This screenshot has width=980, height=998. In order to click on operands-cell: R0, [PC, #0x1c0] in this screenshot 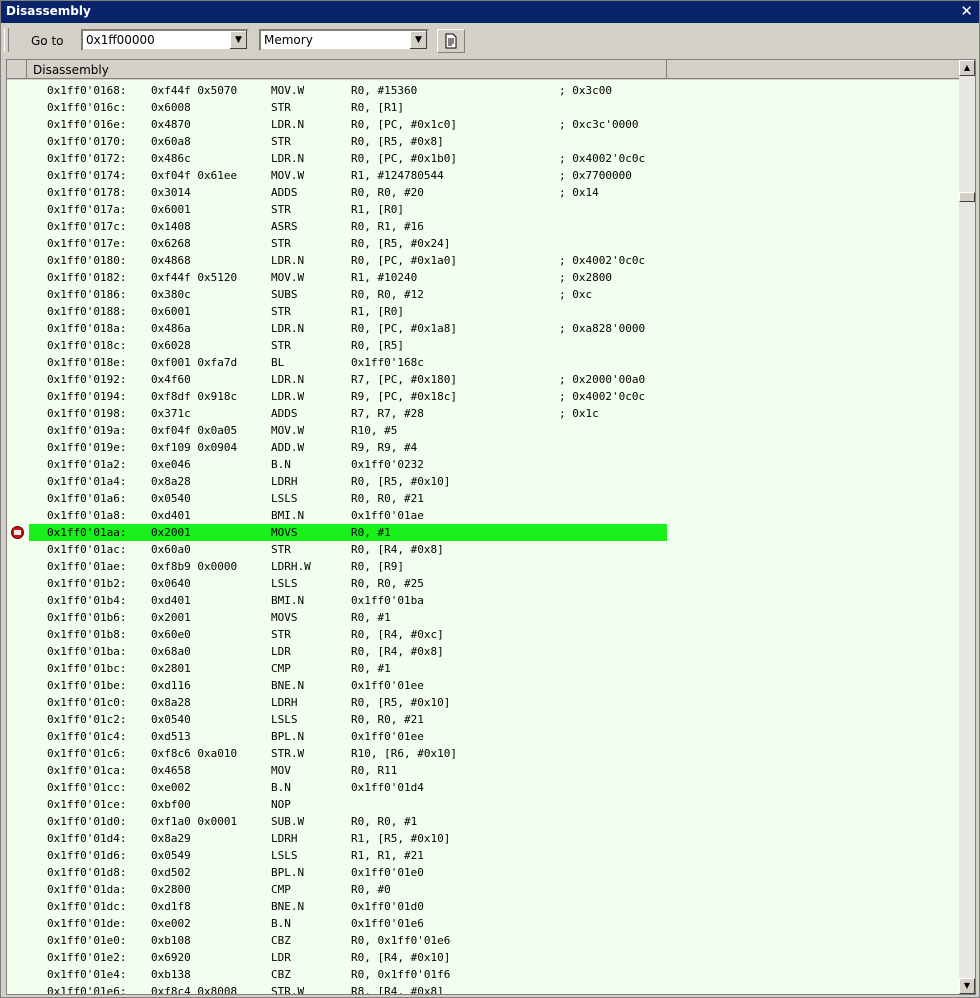, I will do `click(404, 124)`.